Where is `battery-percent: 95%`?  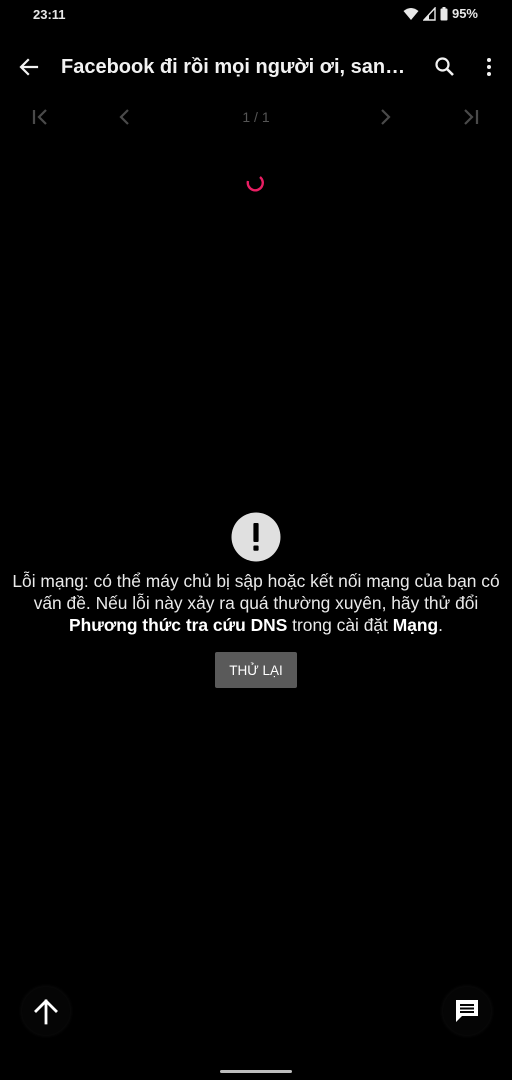 battery-percent: 95% is located at coordinates (464, 13).